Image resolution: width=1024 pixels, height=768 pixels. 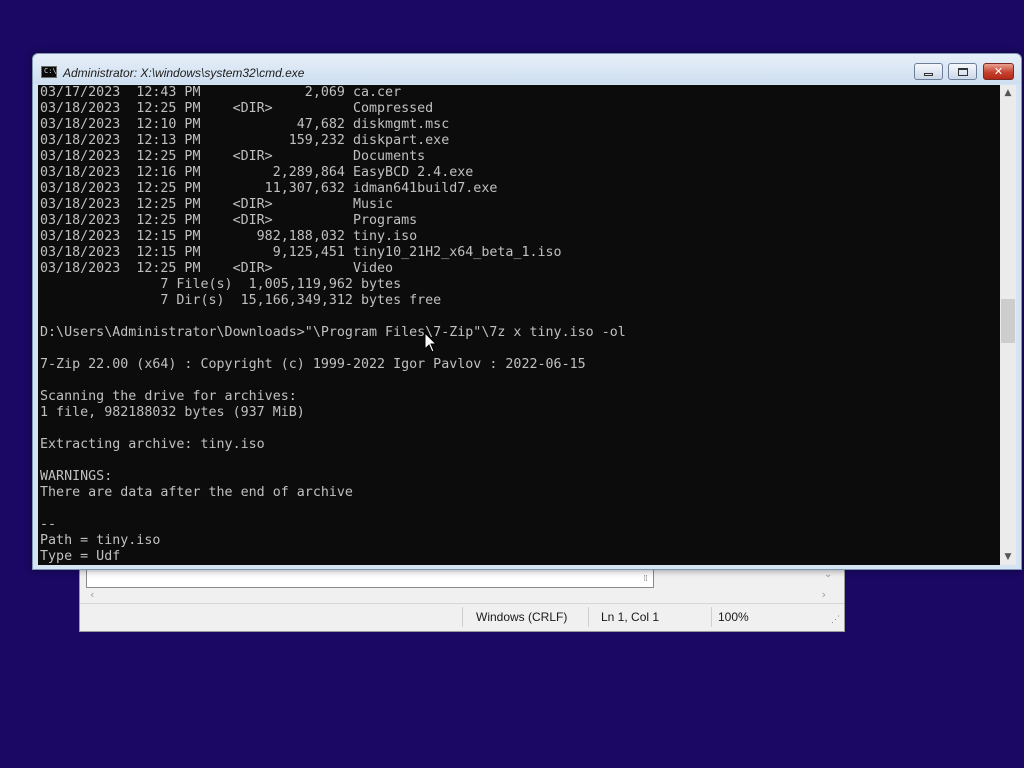 I want to click on console-line: 1 file, 982188032 bytes (937 MiB), so click(x=172, y=412).